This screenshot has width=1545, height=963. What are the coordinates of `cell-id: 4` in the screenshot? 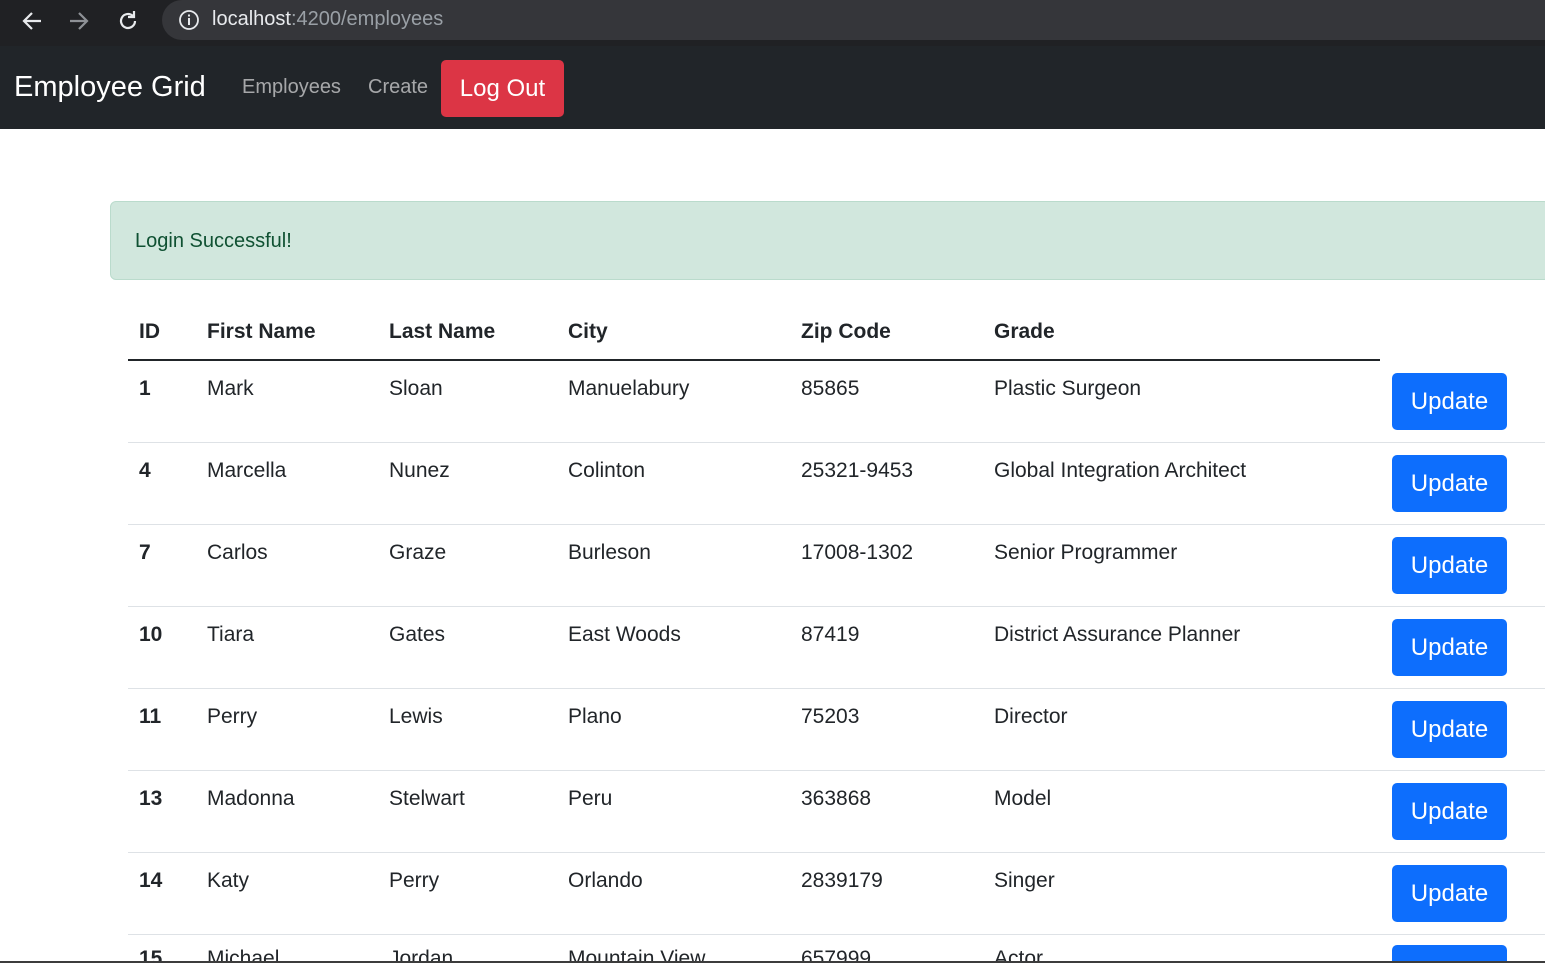 It's located at (145, 470).